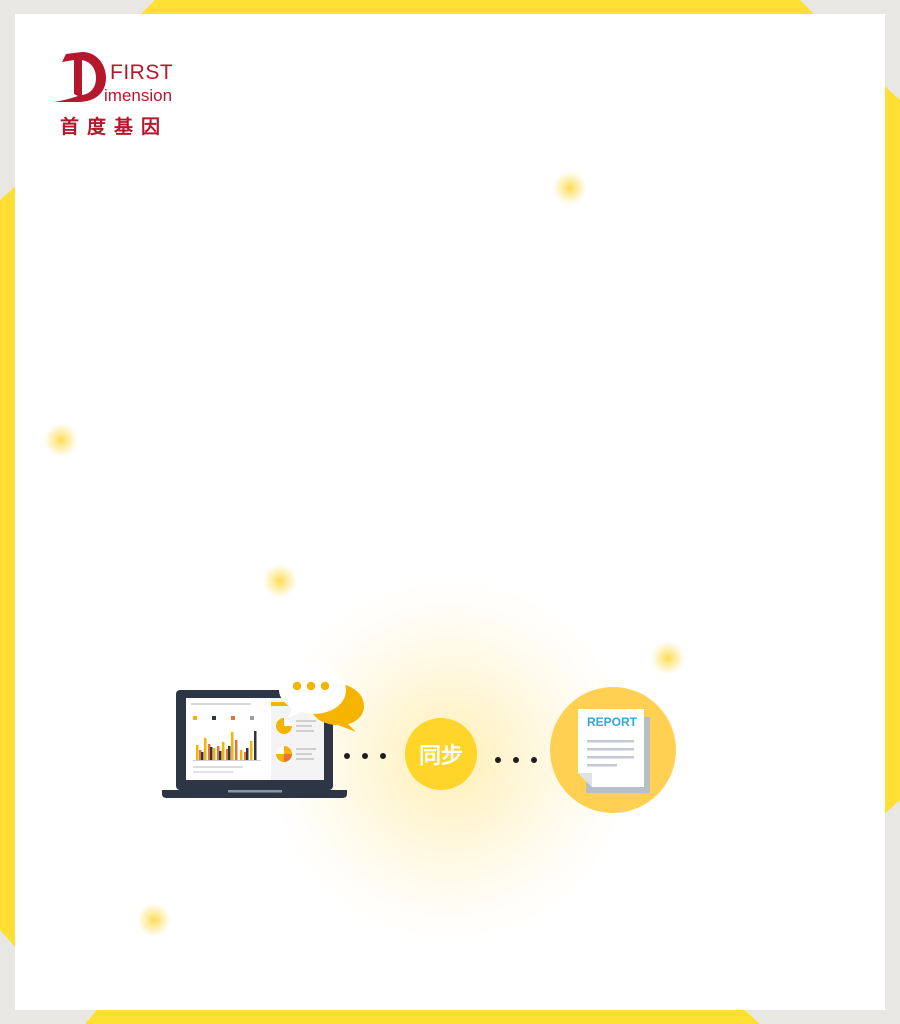 The image size is (900, 1024). What do you see at coordinates (516, 760) in the screenshot?
I see `connector-dots-right` at bounding box center [516, 760].